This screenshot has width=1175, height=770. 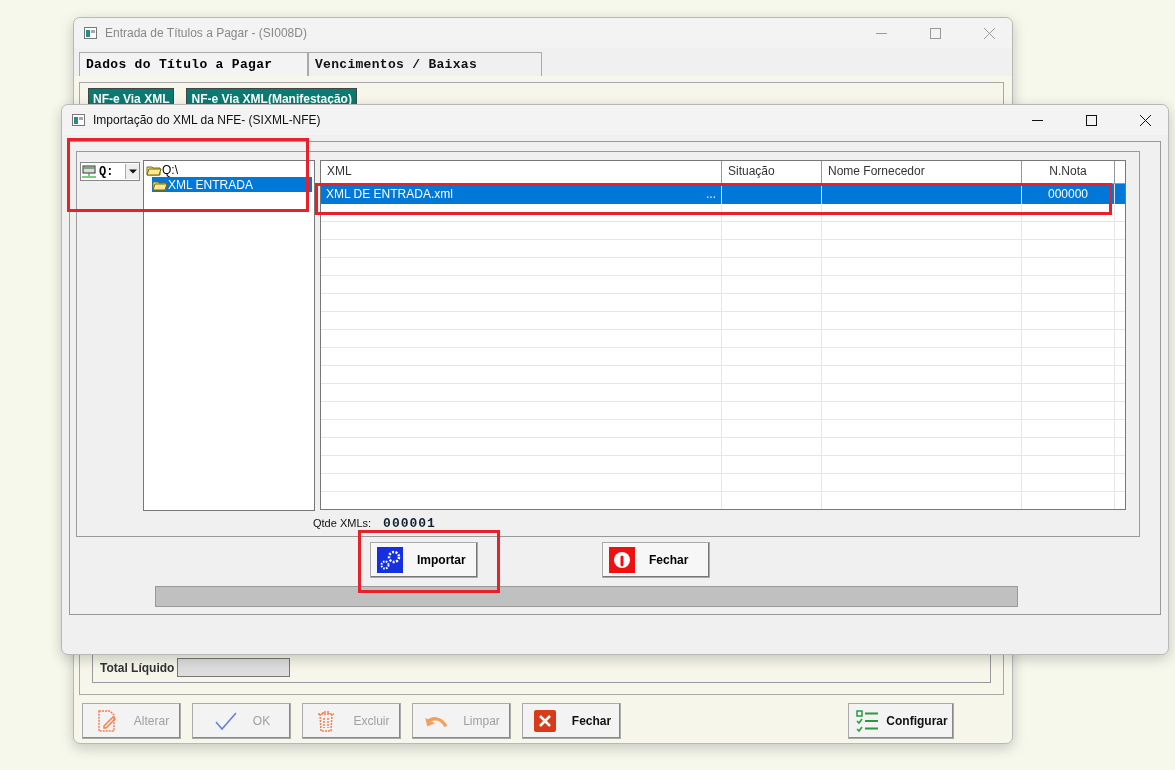 I want to click on table-cell-text: 000000, so click(x=1067, y=194).